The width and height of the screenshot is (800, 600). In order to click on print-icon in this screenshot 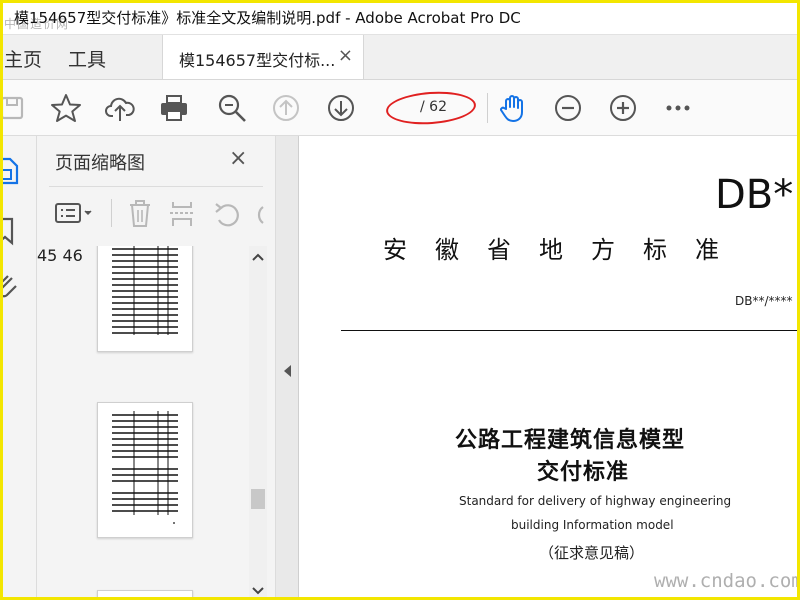, I will do `click(174, 108)`.